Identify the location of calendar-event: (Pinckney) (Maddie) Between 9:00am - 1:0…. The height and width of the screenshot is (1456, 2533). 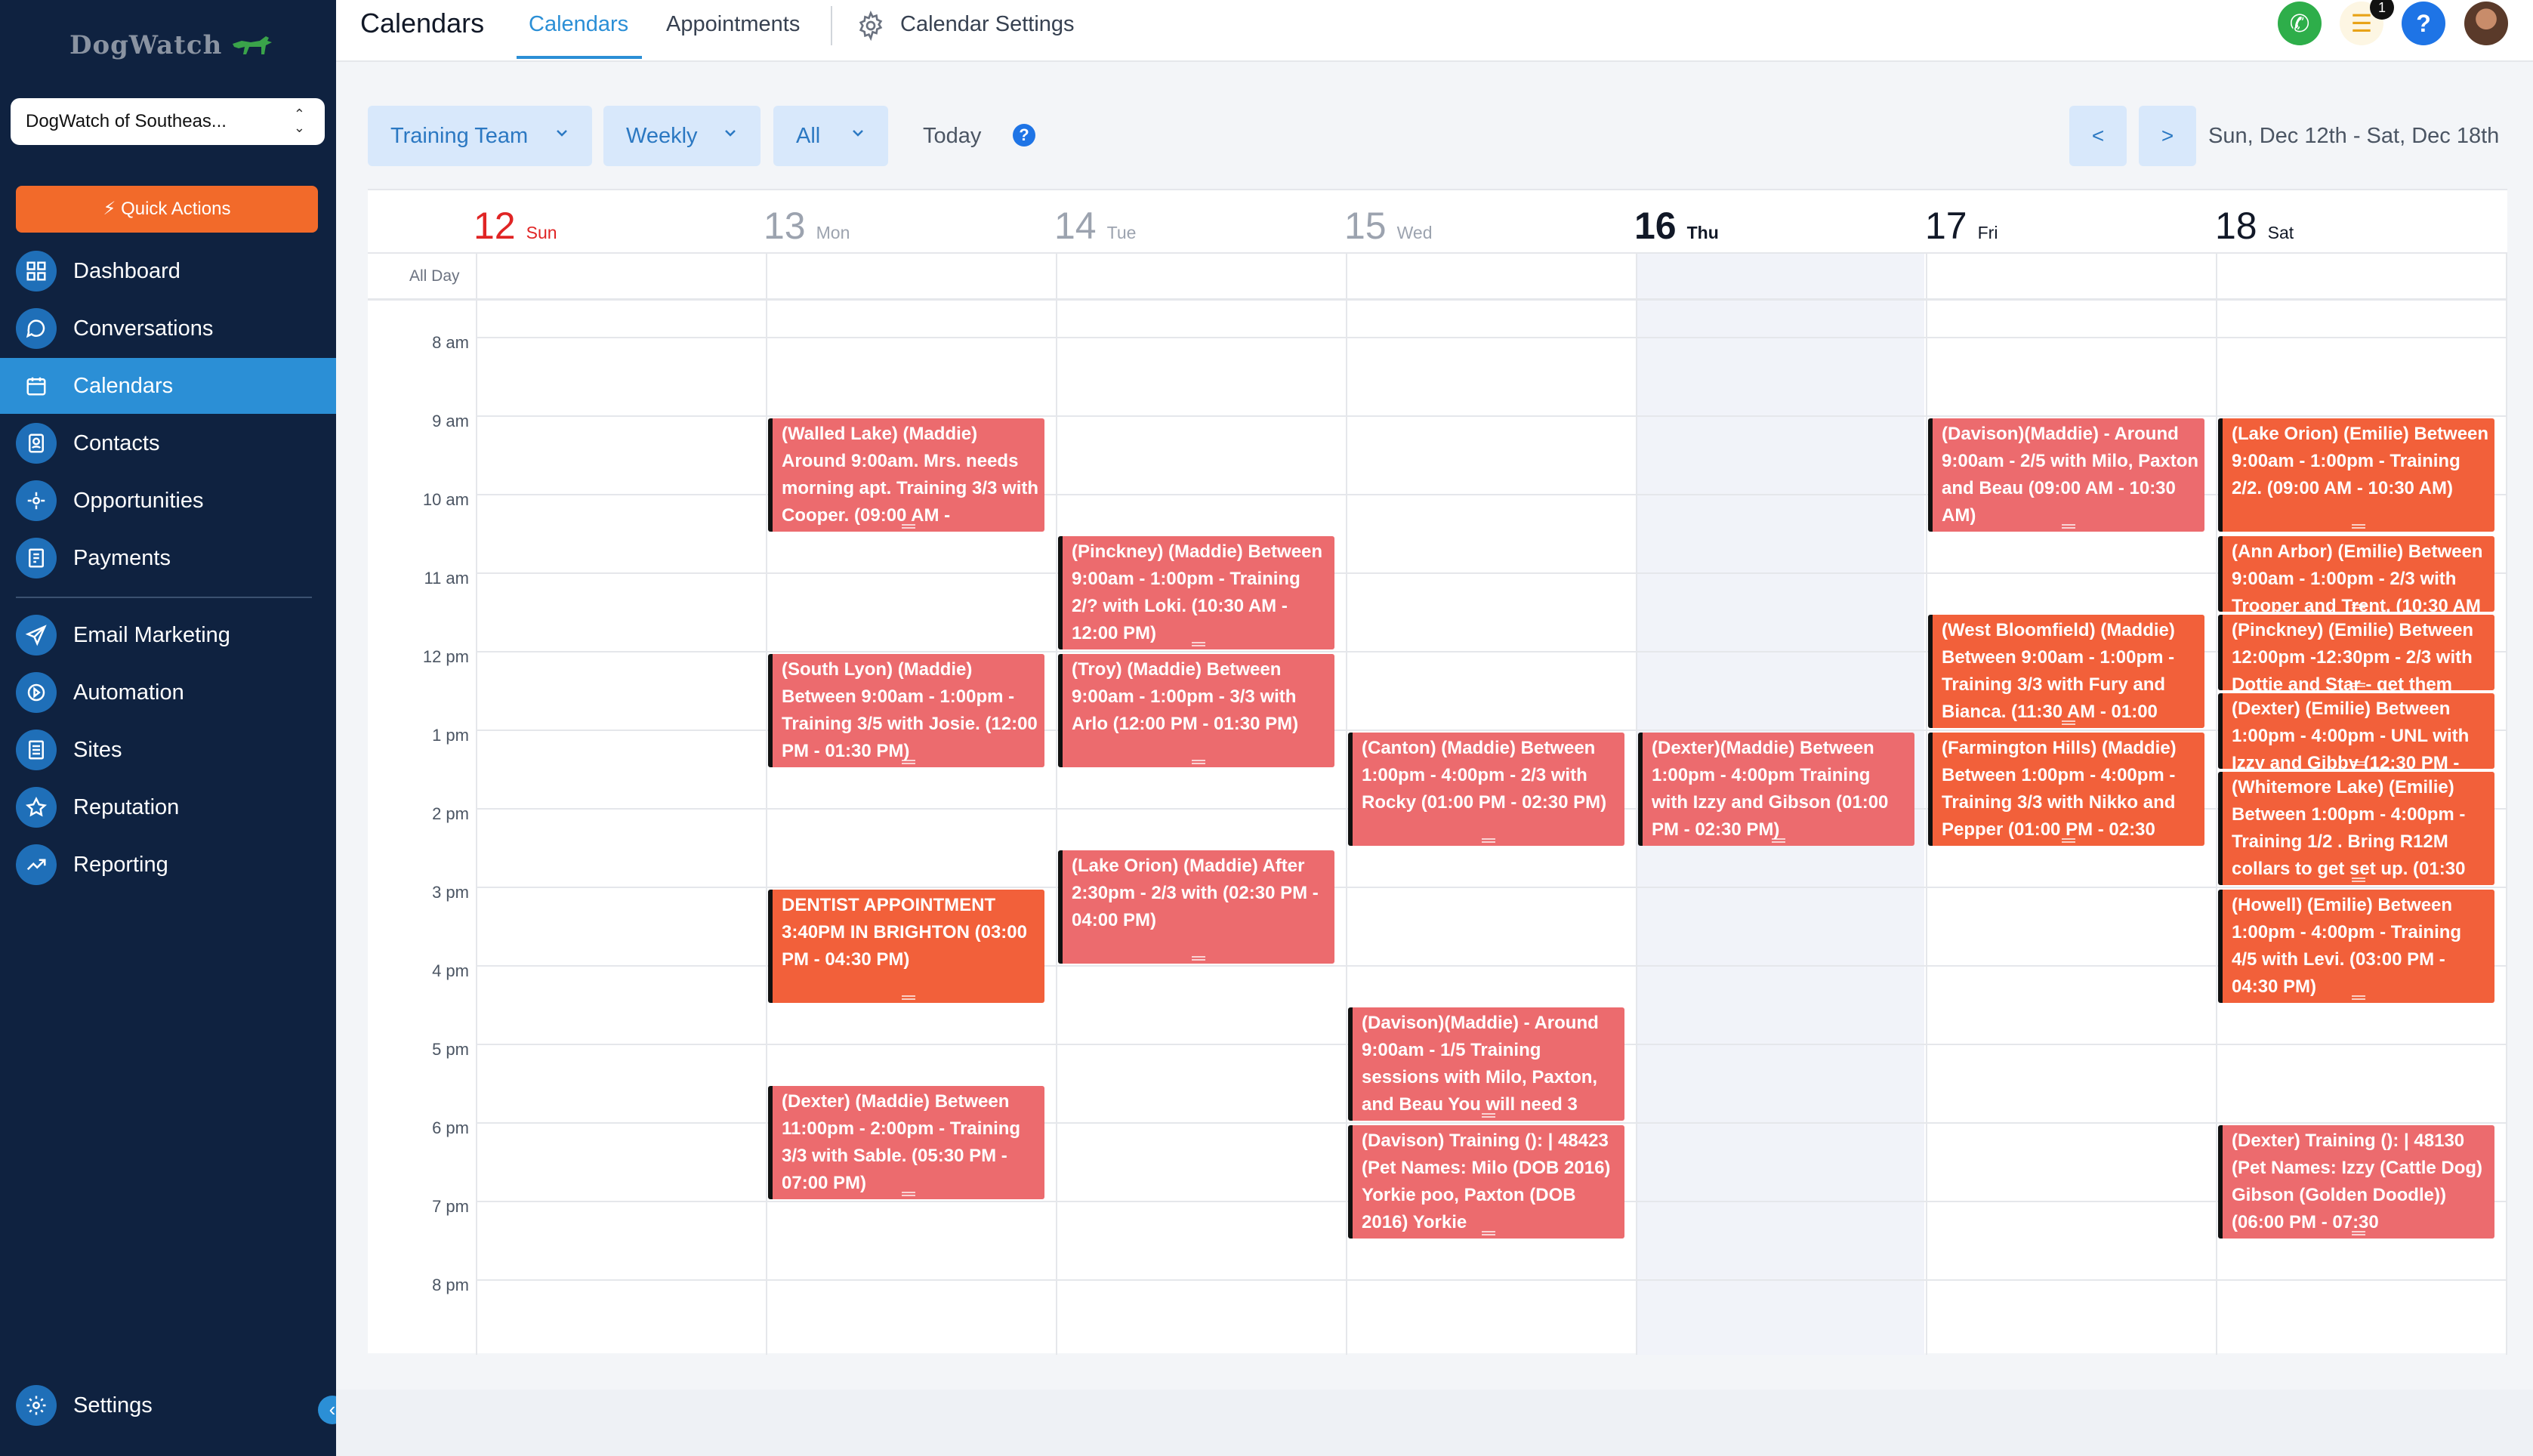
(1196, 592).